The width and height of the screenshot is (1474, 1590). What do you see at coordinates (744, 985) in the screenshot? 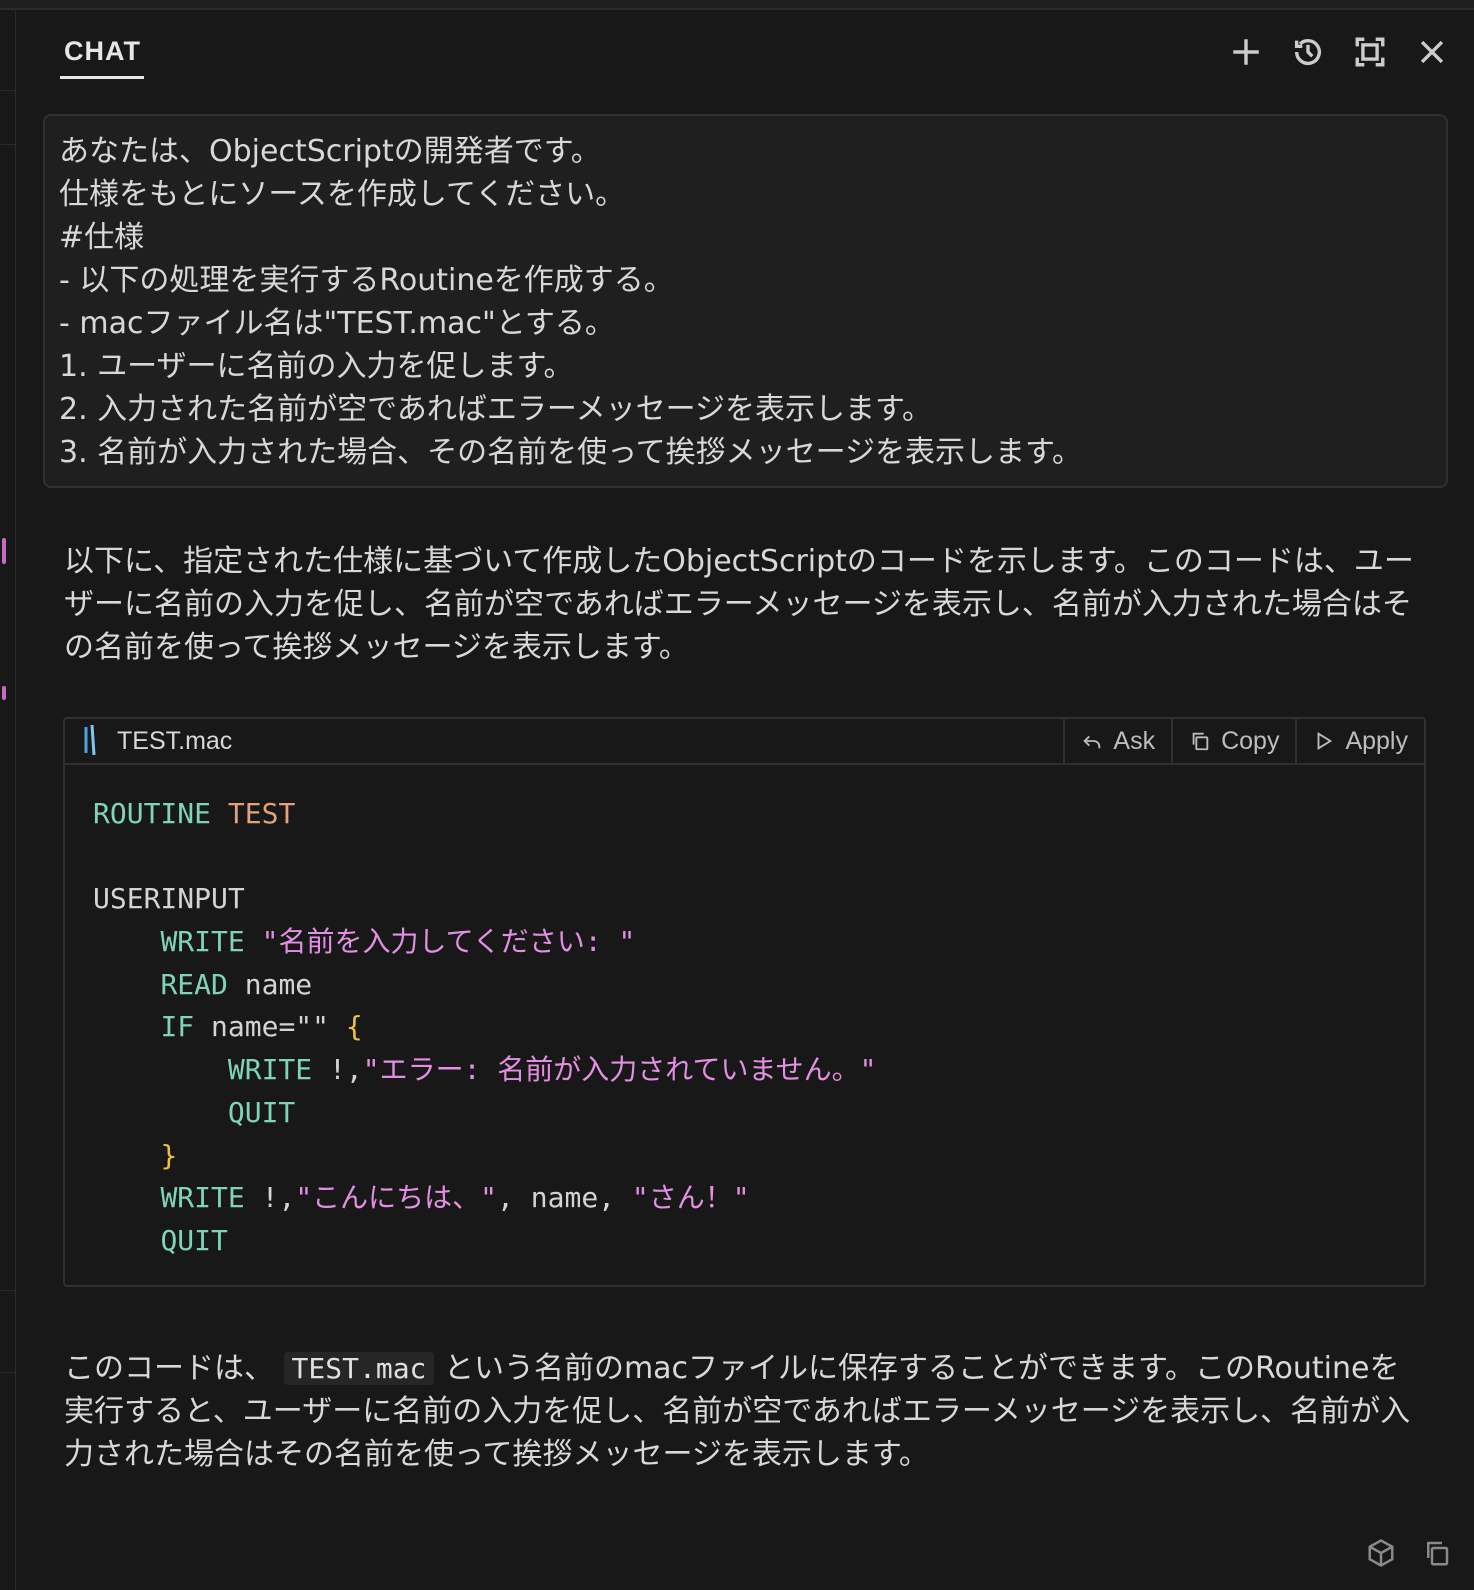
I see `code-line: READ name` at bounding box center [744, 985].